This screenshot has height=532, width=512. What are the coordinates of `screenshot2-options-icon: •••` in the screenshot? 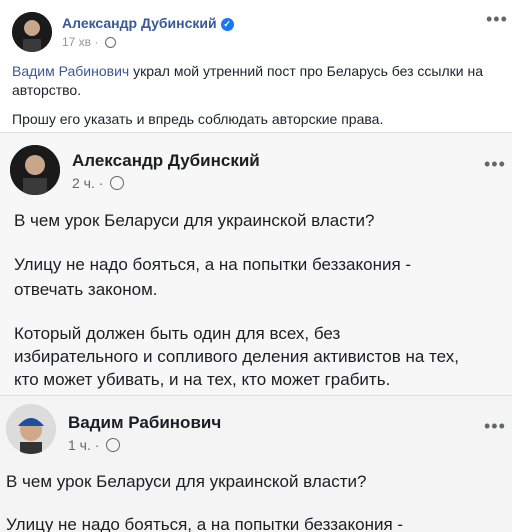 It's located at (495, 426).